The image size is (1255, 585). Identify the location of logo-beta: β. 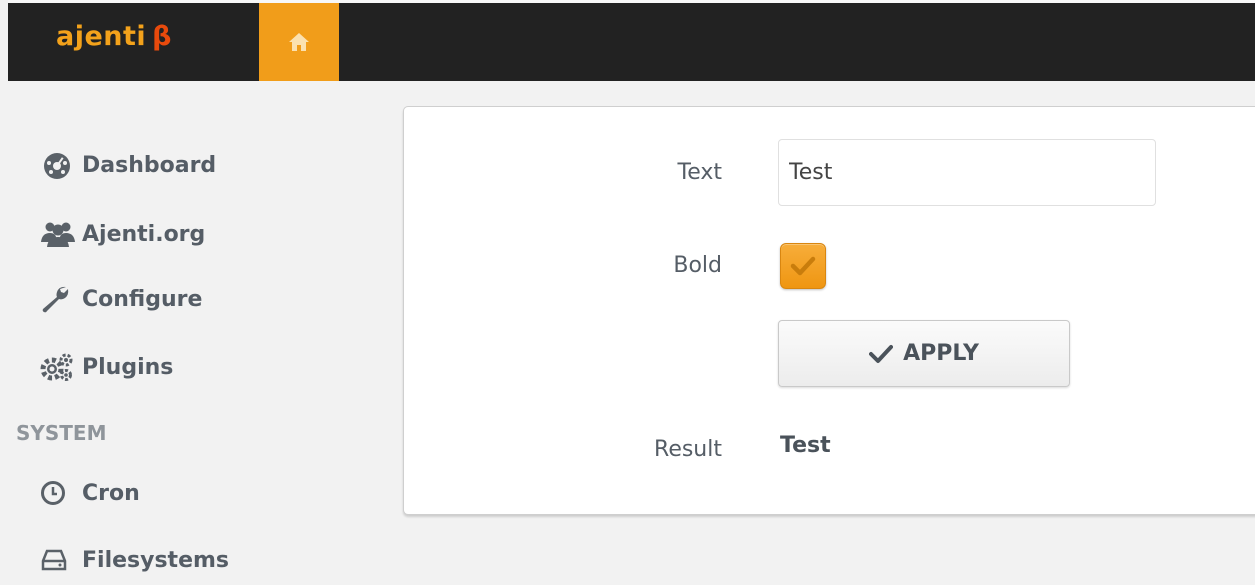
(162, 36).